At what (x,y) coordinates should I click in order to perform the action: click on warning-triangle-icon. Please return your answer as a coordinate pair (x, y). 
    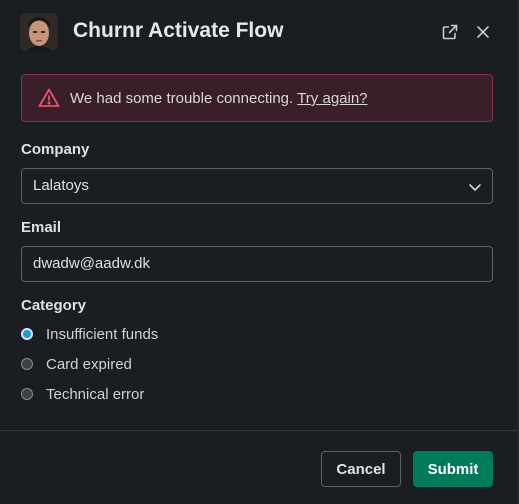
    Looking at the image, I should click on (49, 97).